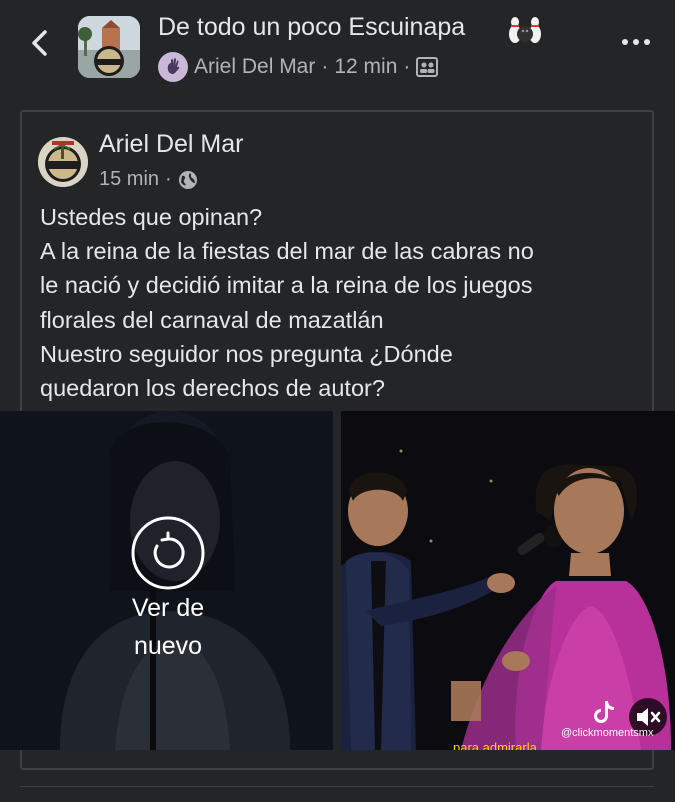 Image resolution: width=675 pixels, height=802 pixels. What do you see at coordinates (311, 27) in the screenshot?
I see `group-name: De todo un poco Escuinapa` at bounding box center [311, 27].